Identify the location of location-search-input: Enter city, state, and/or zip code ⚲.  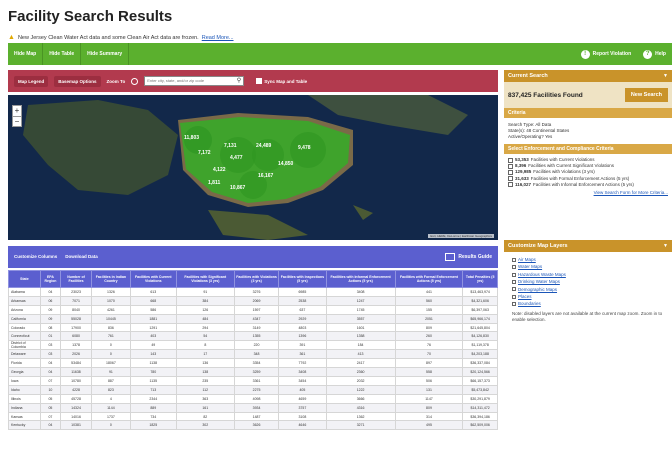
(194, 81).